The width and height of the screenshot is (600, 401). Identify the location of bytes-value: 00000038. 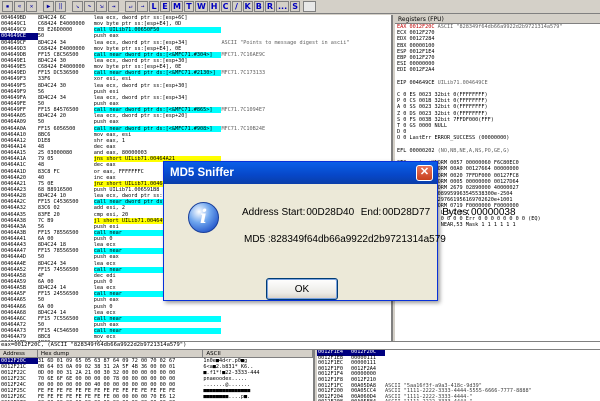
(493, 212).